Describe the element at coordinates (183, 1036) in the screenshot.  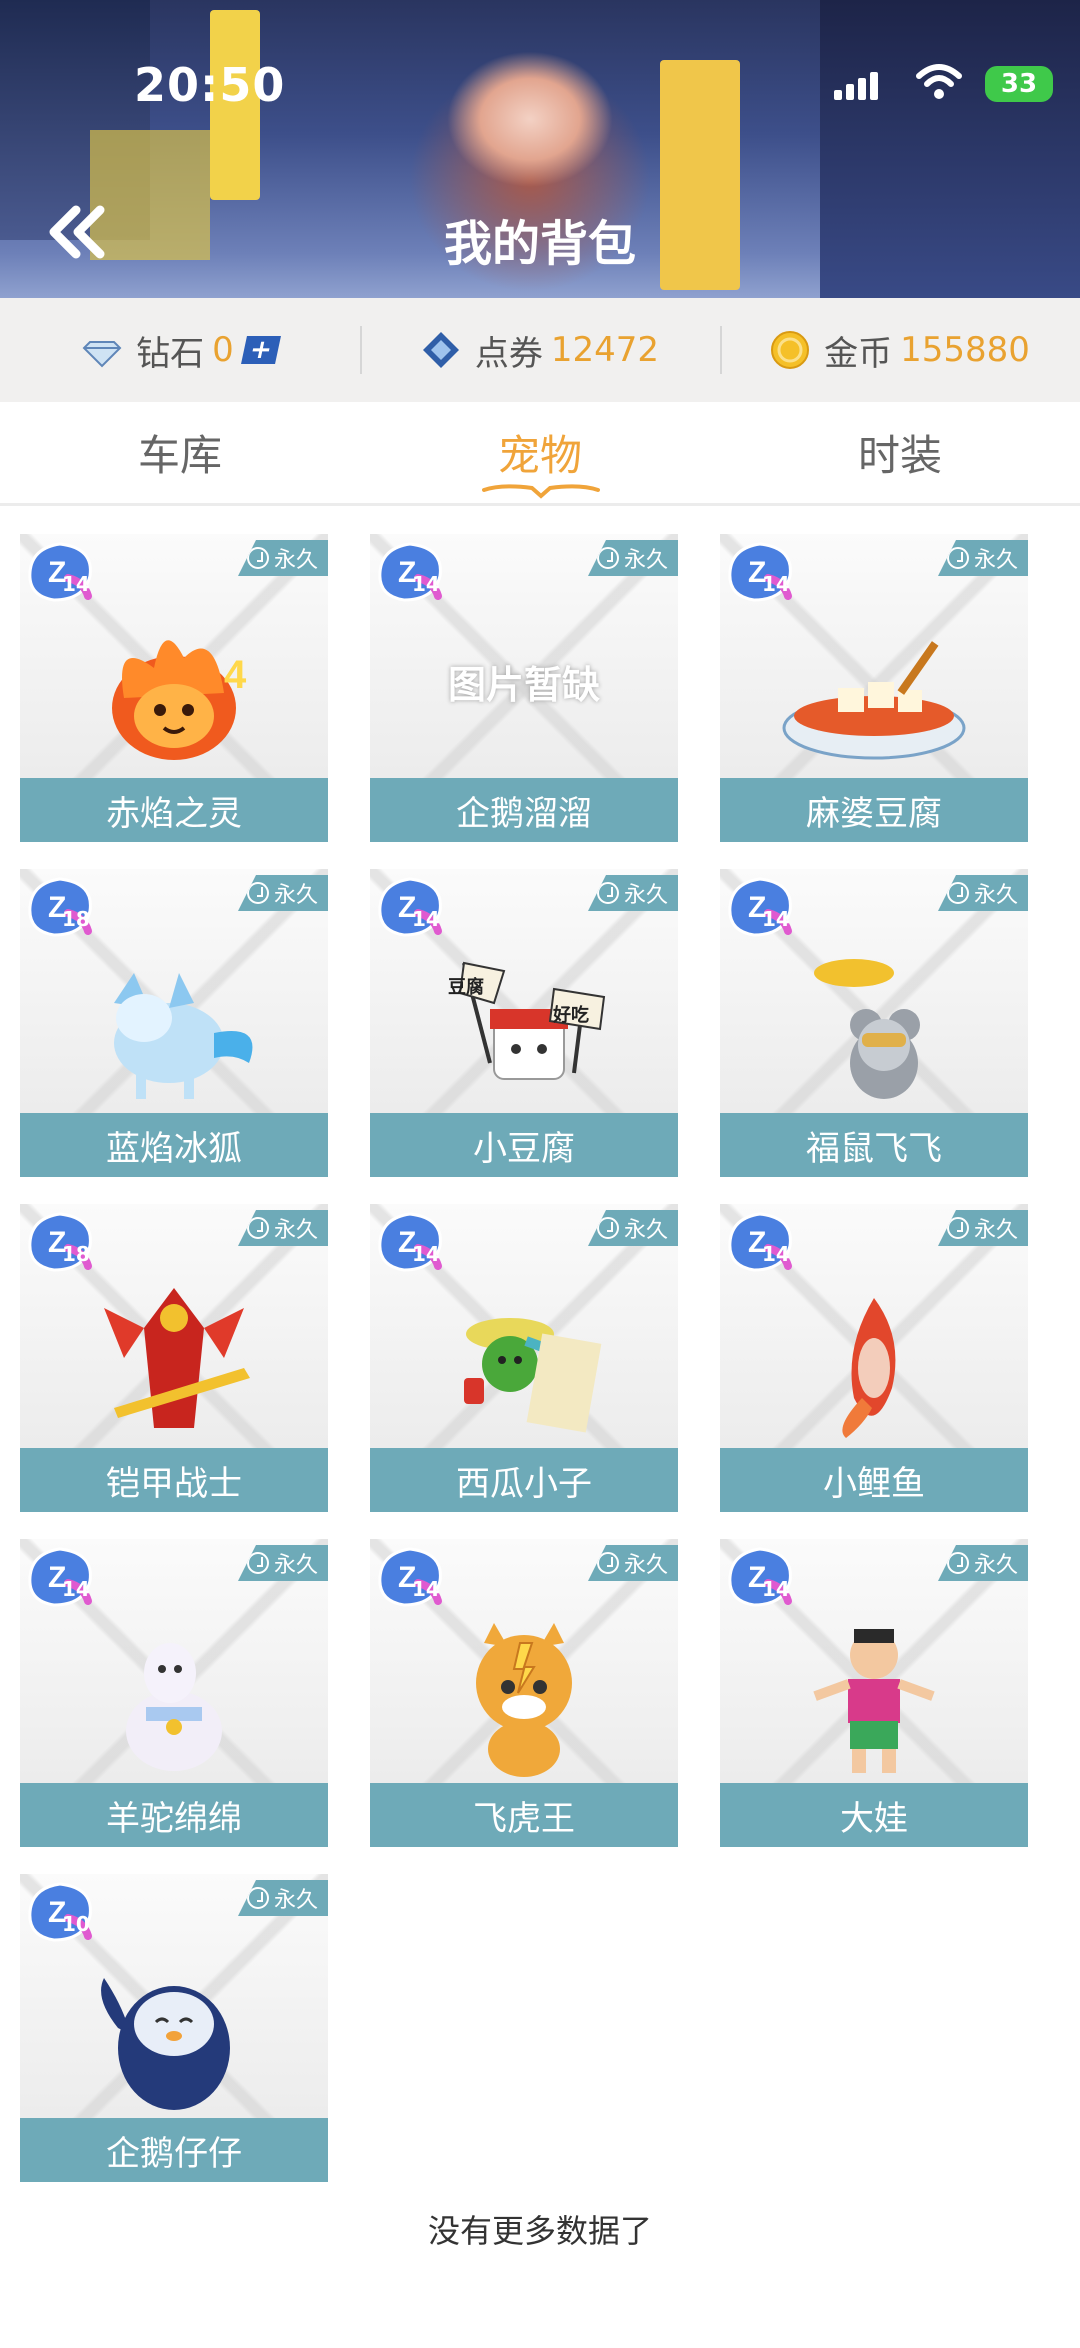
I see `pet-ice-fox-image` at that location.